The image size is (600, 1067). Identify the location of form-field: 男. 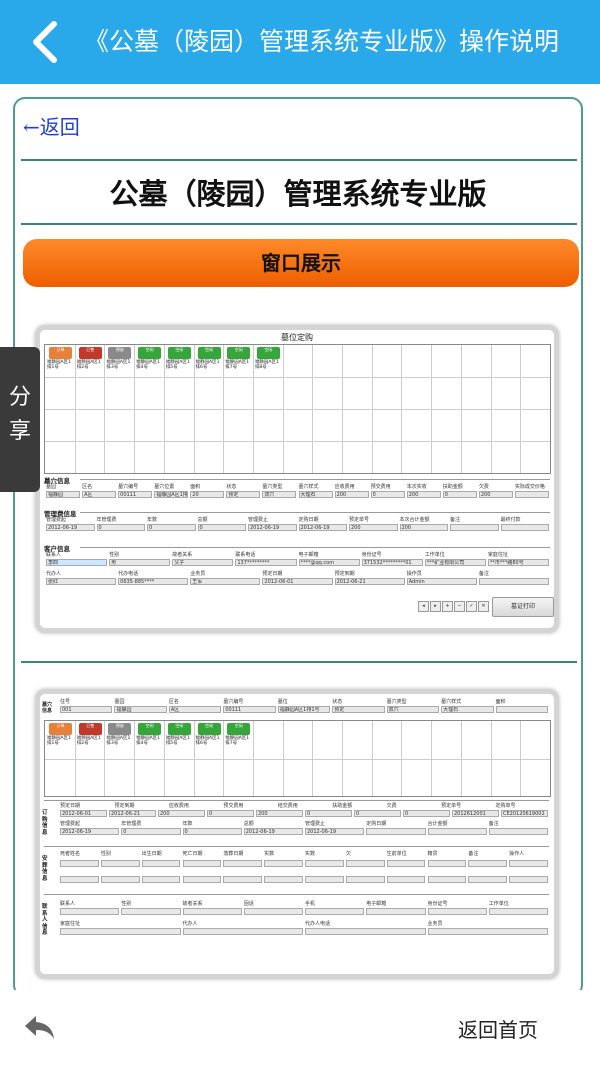
(140, 562).